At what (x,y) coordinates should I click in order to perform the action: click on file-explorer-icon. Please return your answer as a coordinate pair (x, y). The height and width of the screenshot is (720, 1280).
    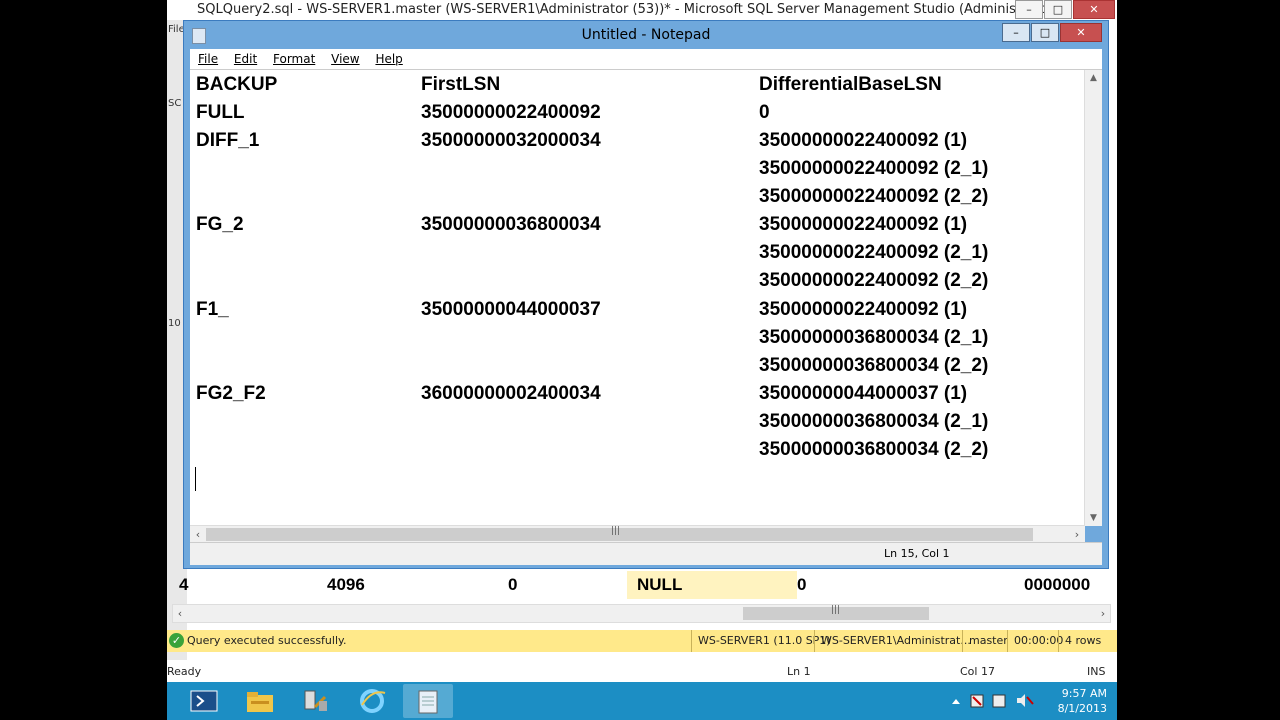
    Looking at the image, I should click on (260, 701).